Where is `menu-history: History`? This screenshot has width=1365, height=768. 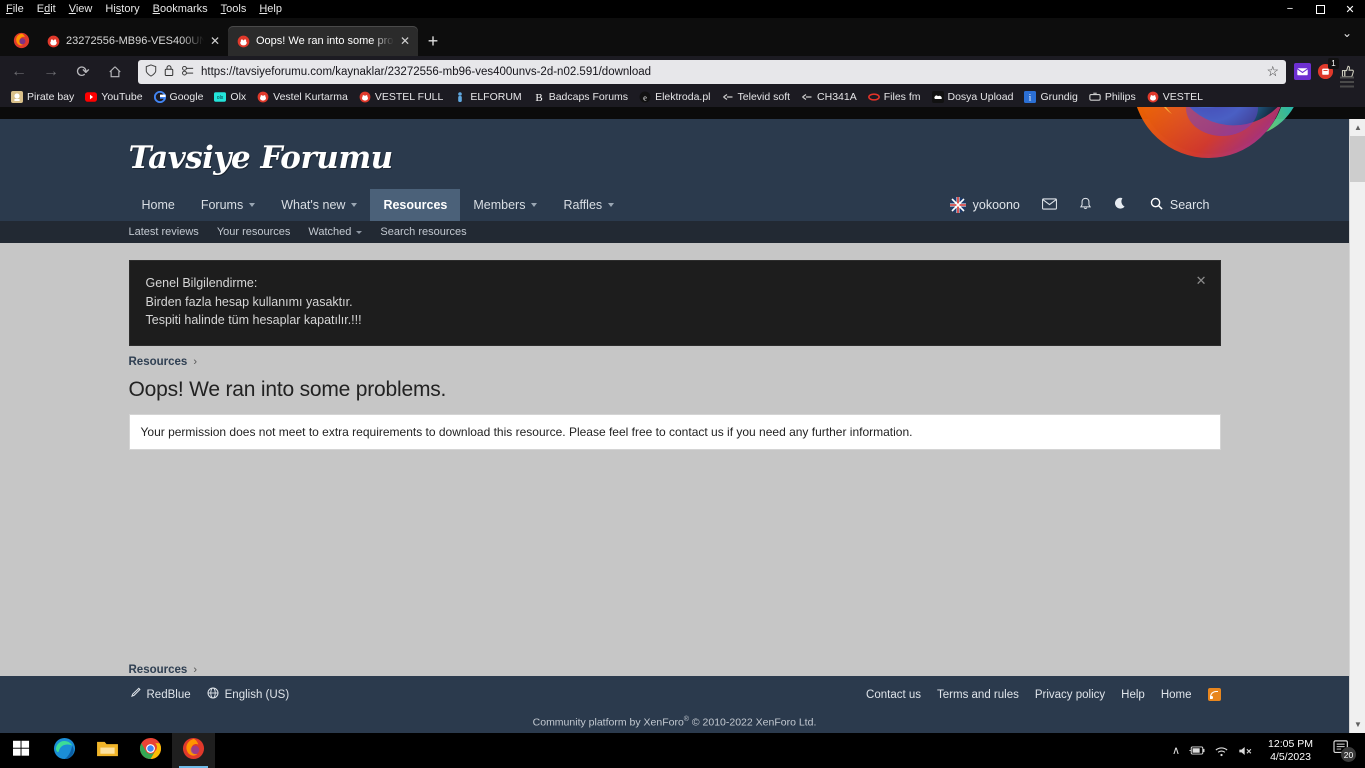
menu-history: History is located at coordinates (122, 9).